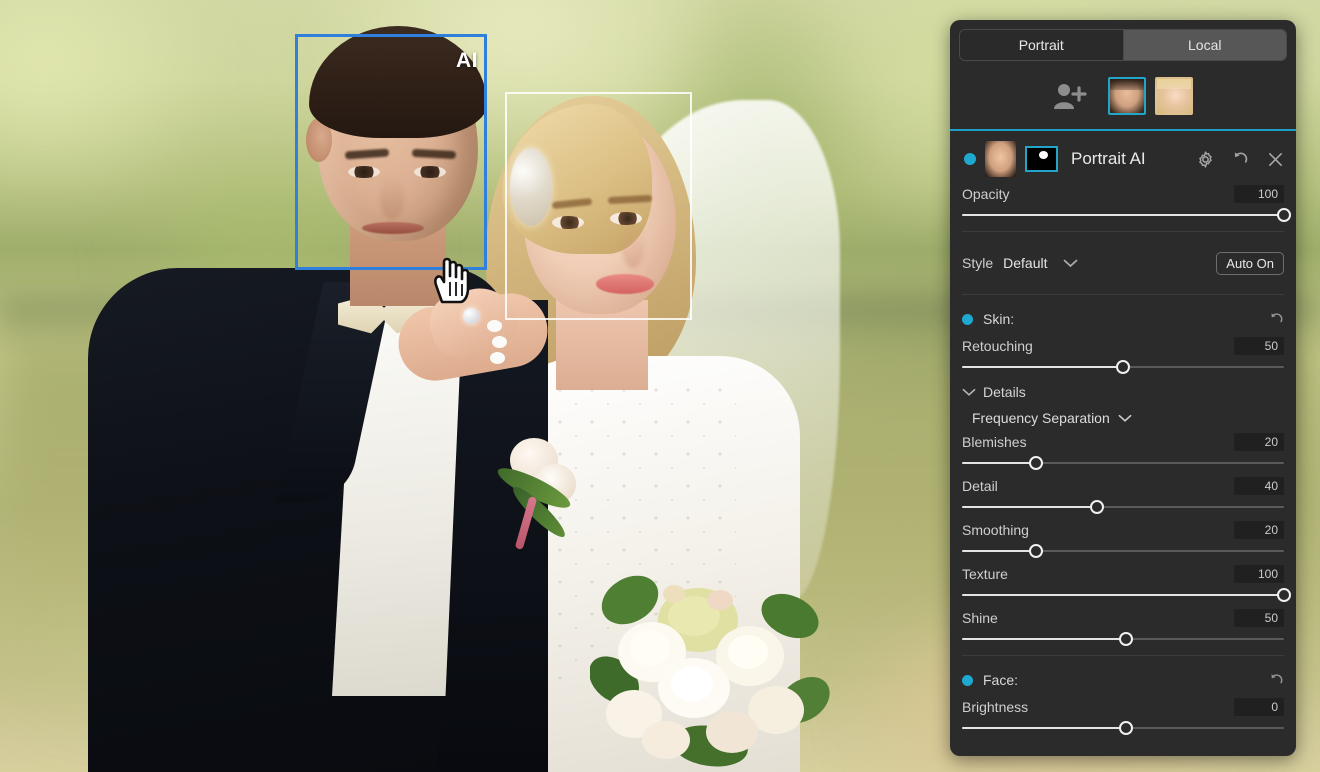 The height and width of the screenshot is (772, 1320). What do you see at coordinates (1259, 574) in the screenshot?
I see `texture-value: 100` at bounding box center [1259, 574].